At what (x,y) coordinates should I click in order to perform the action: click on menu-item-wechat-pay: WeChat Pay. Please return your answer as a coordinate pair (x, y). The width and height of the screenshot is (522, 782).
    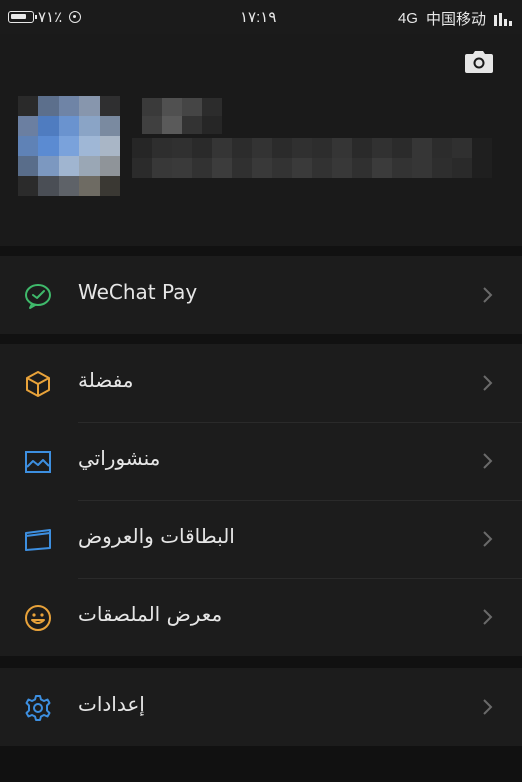
    Looking at the image, I should click on (261, 295).